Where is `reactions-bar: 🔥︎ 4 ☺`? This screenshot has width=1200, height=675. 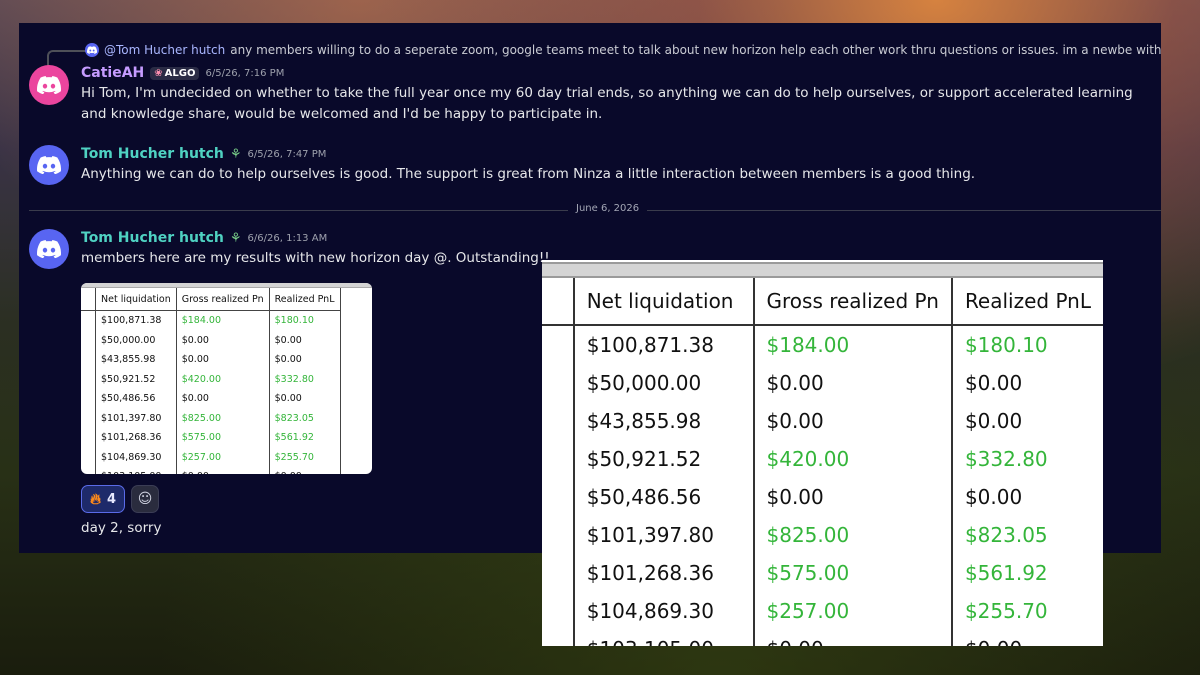 reactions-bar: 🔥︎ 4 ☺ is located at coordinates (120, 499).